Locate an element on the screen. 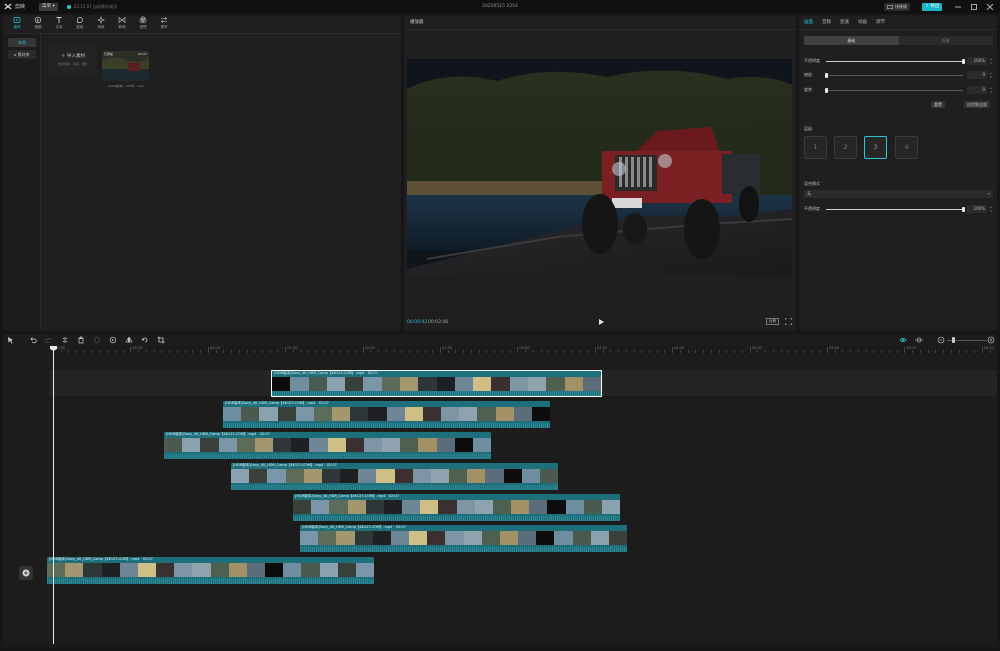 This screenshot has width=1000, height=651. menu-button: 菜单 ▾ is located at coordinates (48, 6).